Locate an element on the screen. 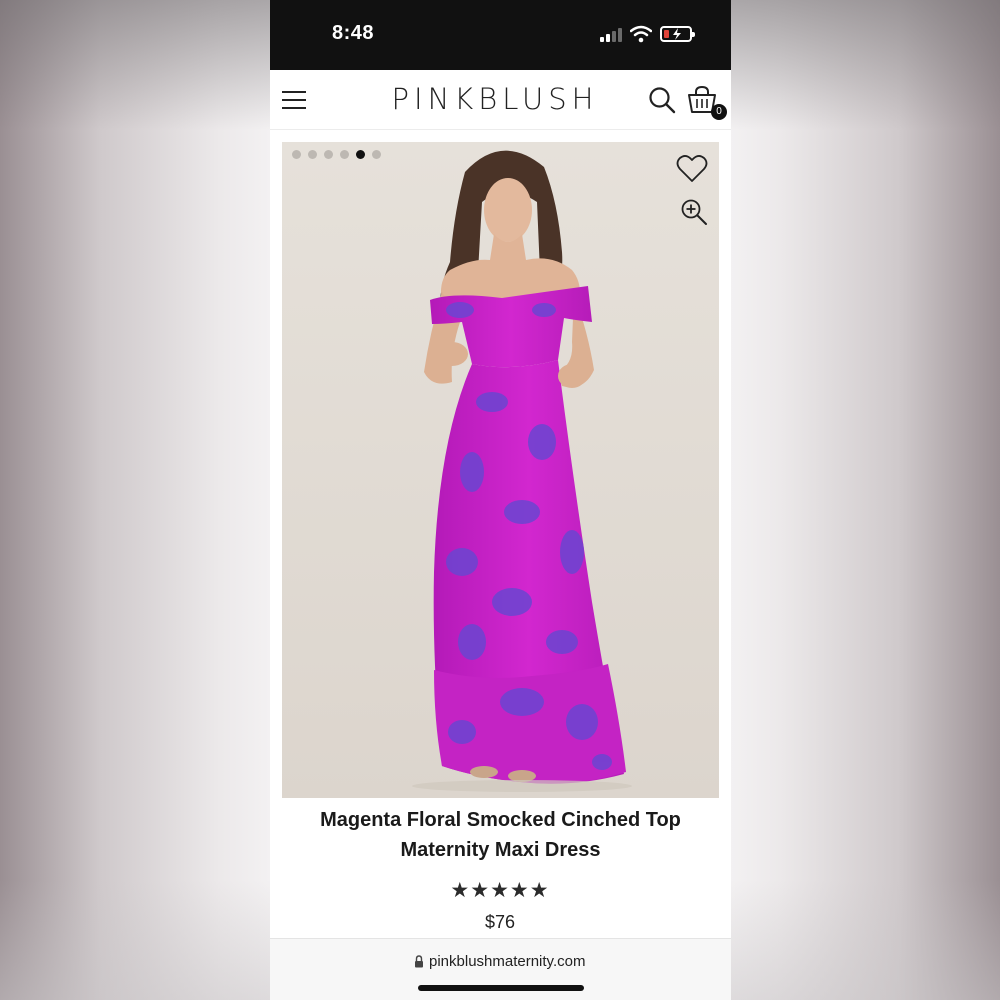 Image resolution: width=1000 pixels, height=1000 pixels. search-icon is located at coordinates (662, 100).